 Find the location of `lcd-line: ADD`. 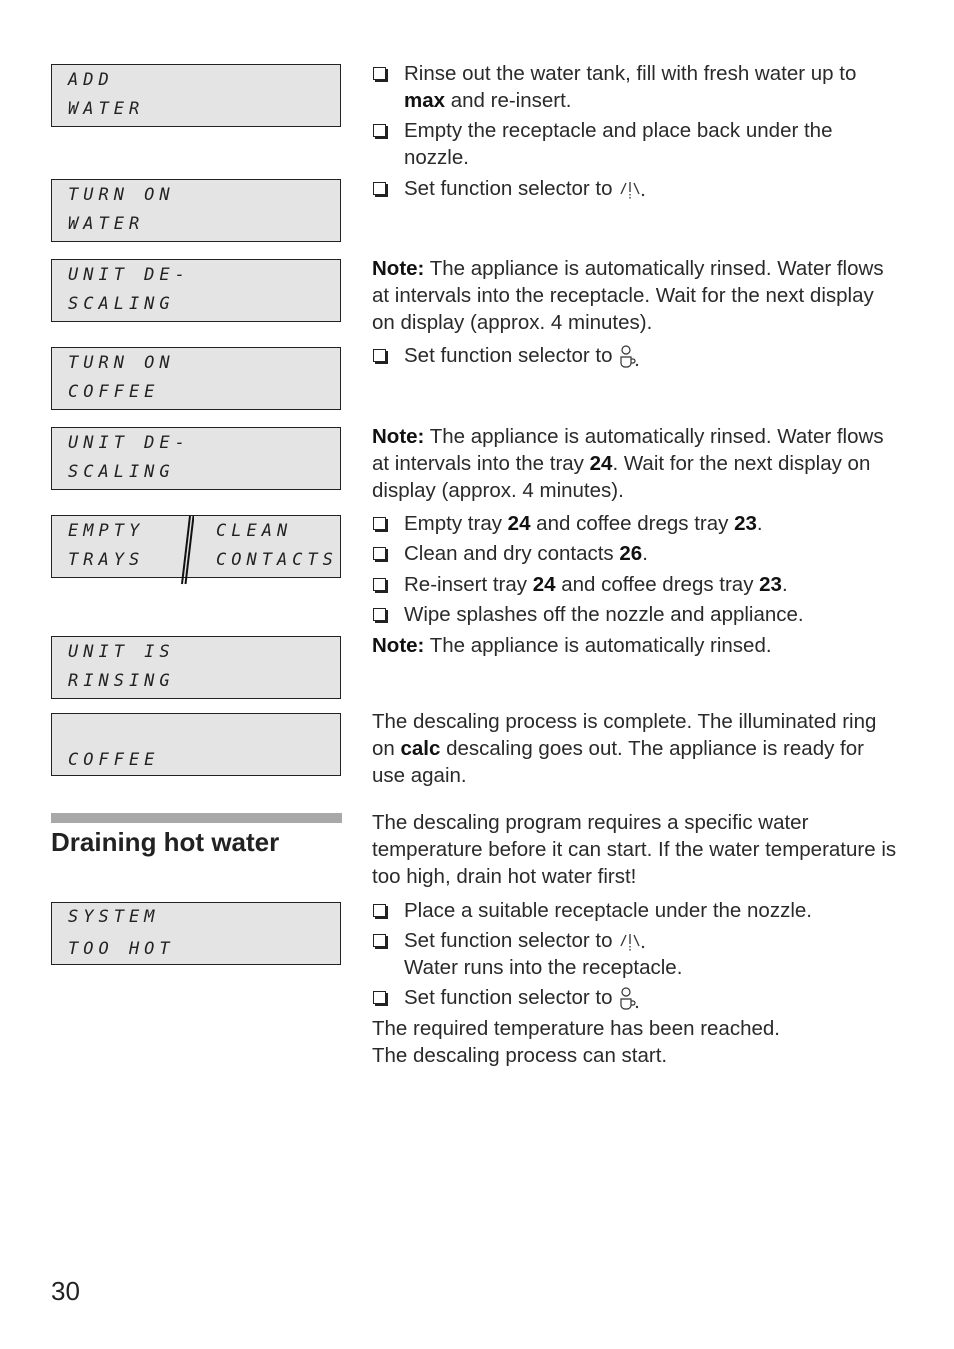

lcd-line: ADD is located at coordinates (91, 80).